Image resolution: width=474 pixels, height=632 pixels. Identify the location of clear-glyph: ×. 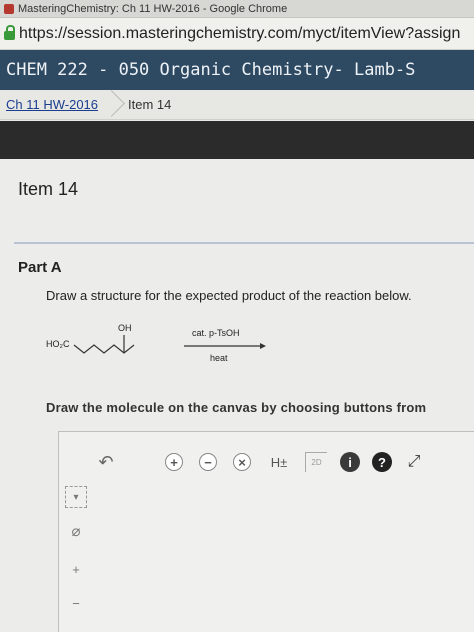
(242, 462).